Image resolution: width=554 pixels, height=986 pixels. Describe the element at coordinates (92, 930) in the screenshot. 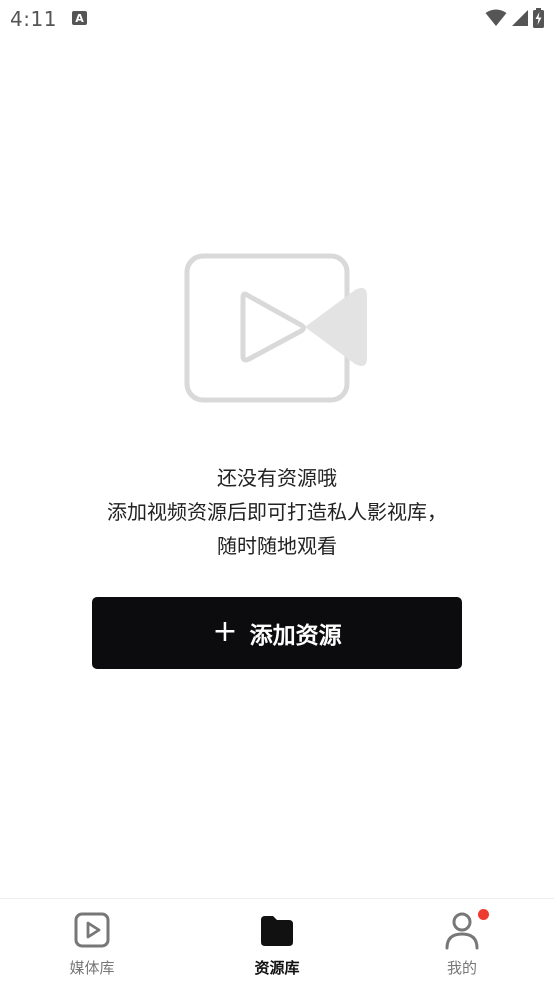

I see `play-square-icon` at that location.